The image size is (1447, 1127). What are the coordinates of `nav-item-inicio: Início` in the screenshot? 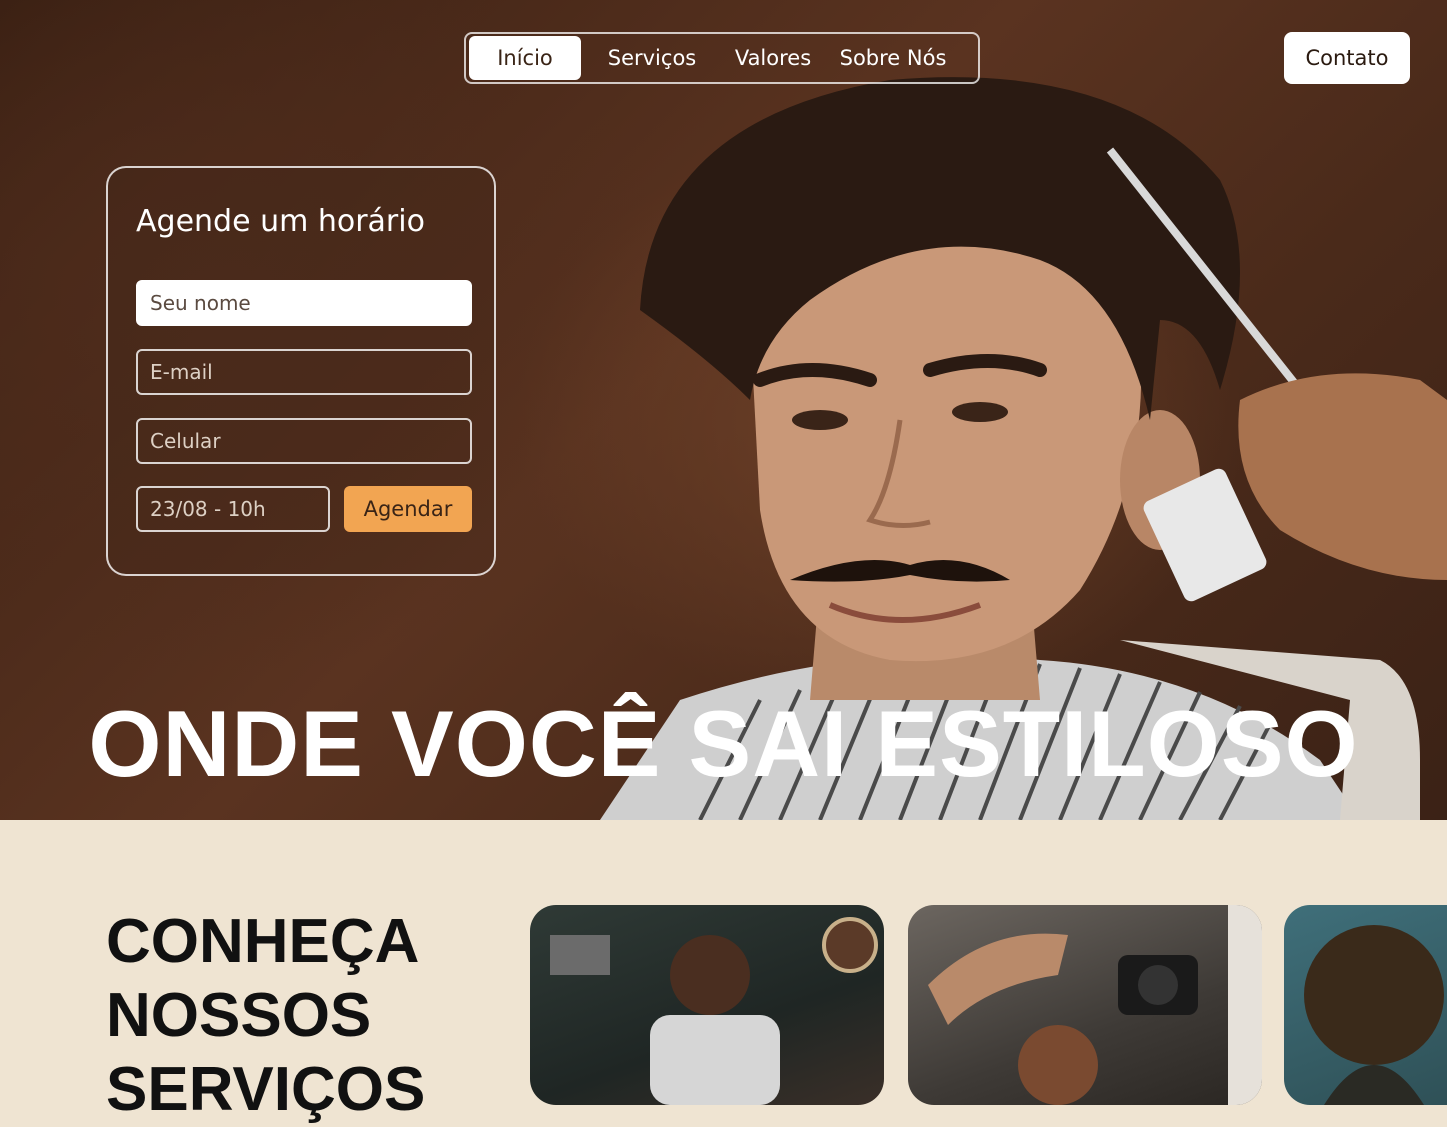 It's located at (525, 58).